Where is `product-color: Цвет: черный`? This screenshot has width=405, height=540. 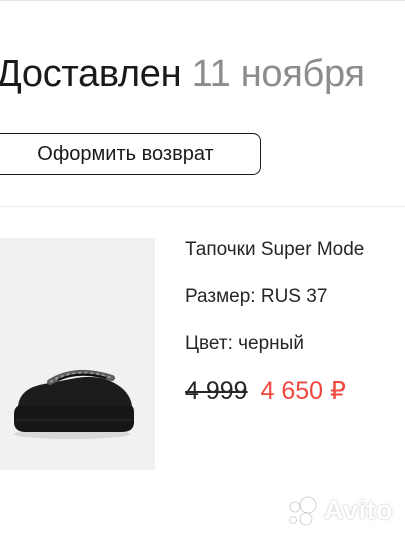
product-color: Цвет: черный is located at coordinates (244, 343).